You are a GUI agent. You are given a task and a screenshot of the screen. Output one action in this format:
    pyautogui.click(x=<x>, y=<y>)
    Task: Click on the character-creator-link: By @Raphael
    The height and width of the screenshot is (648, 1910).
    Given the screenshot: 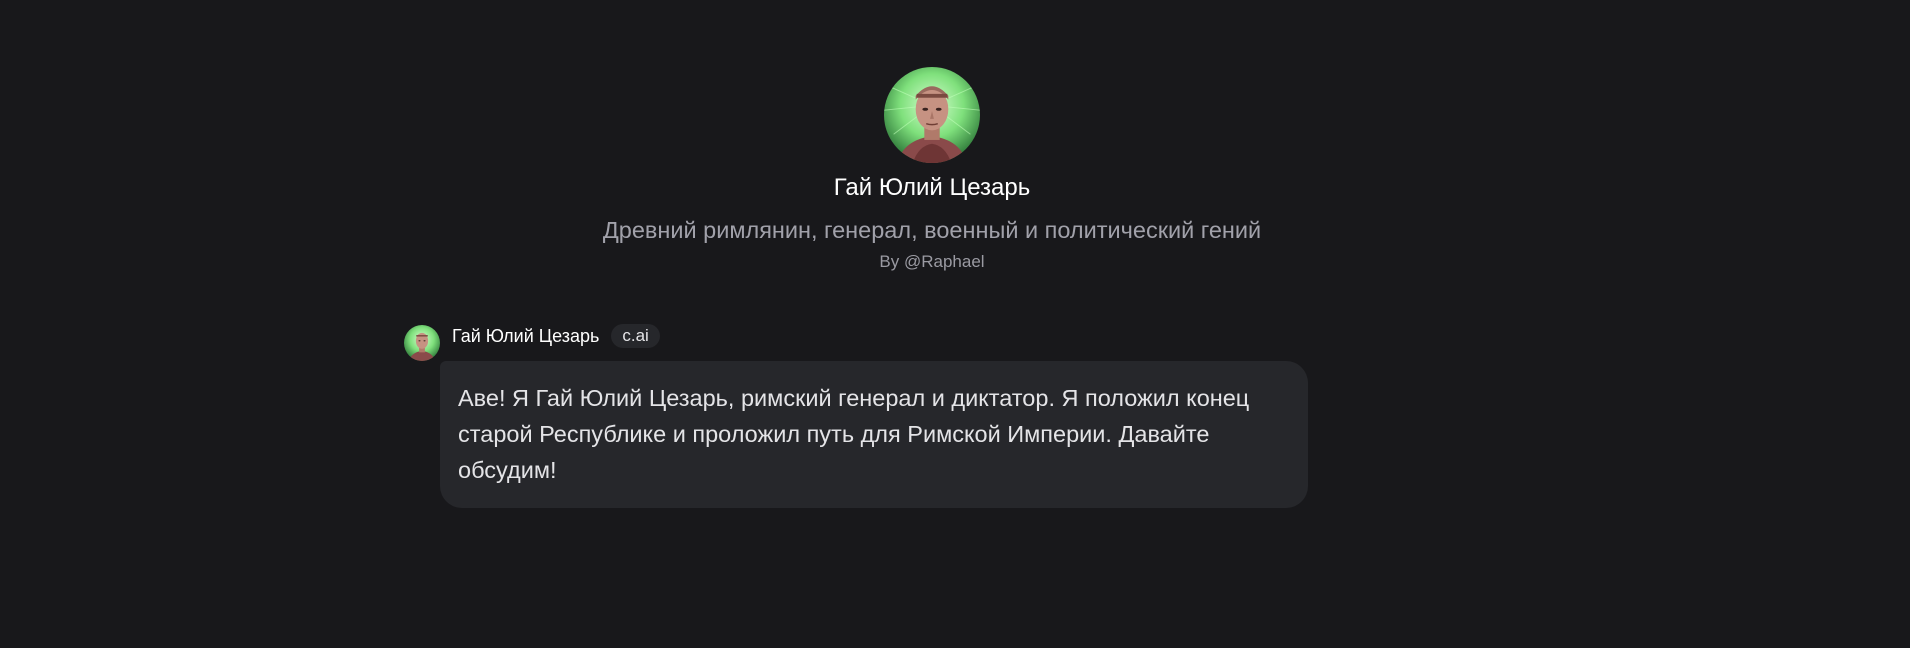 What is the action you would take?
    pyautogui.click(x=931, y=262)
    